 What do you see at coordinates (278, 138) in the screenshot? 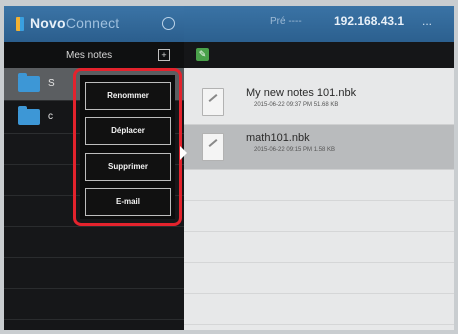
I see `note-file-name: math101.nbk` at bounding box center [278, 138].